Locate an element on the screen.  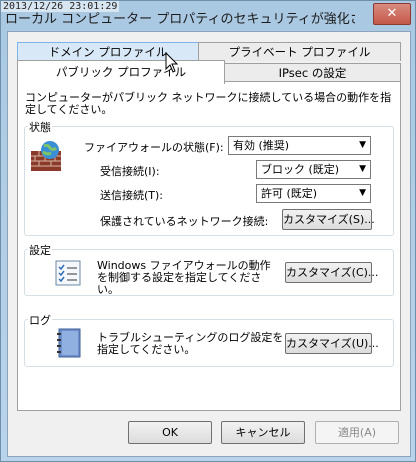
tab-public-profile: パブリック プロファイル is located at coordinates (121, 72).